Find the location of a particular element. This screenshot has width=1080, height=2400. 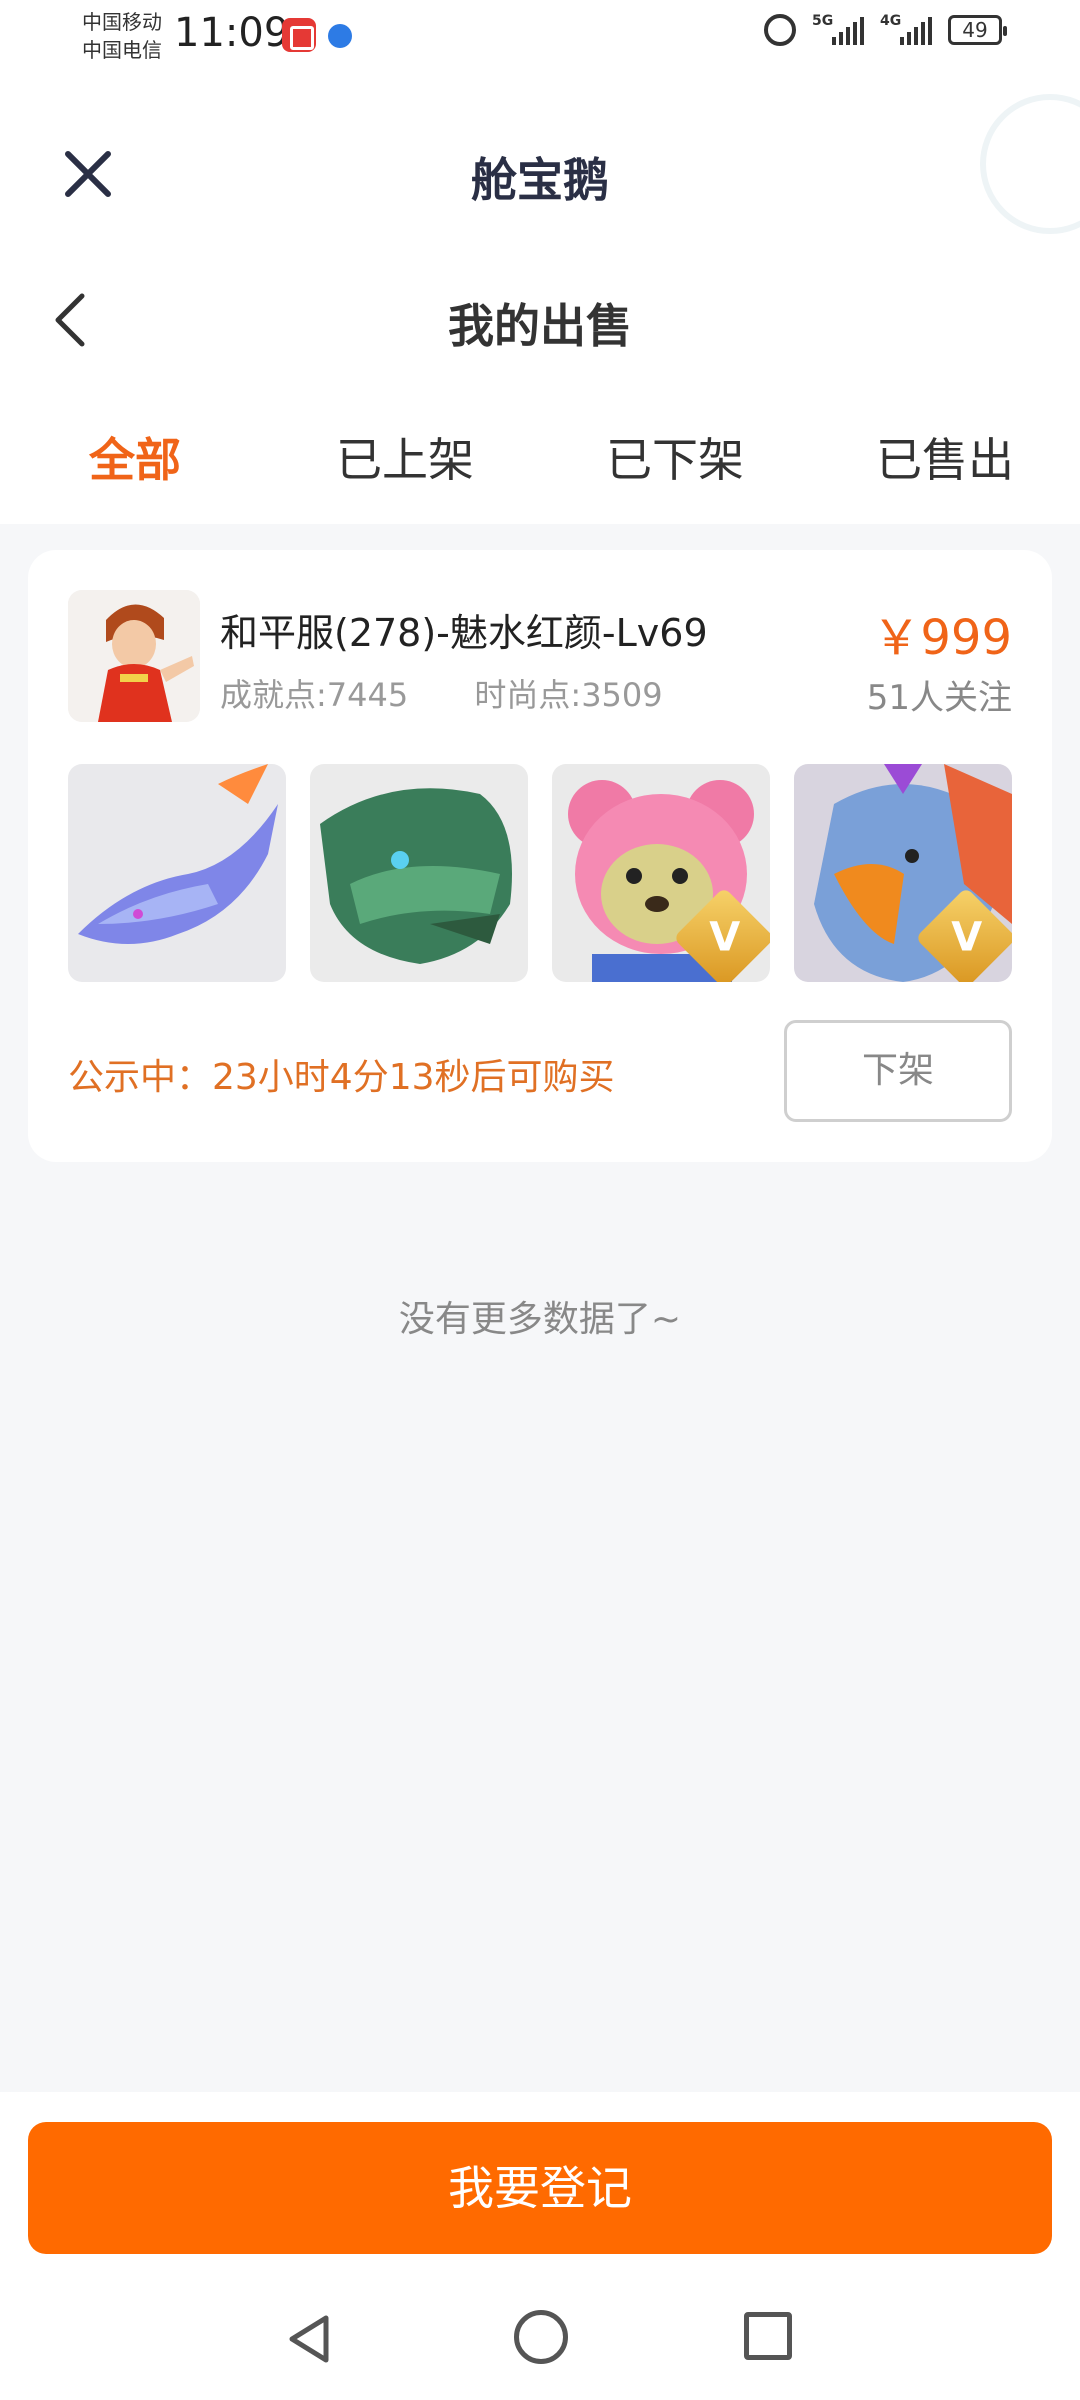

thumbnail-row: V V is located at coordinates (540, 873).